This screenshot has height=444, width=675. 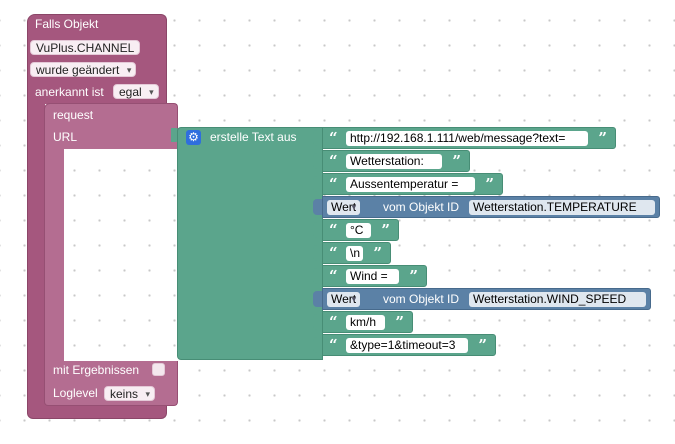 I want to click on text-value-field: °C, so click(x=358, y=230).